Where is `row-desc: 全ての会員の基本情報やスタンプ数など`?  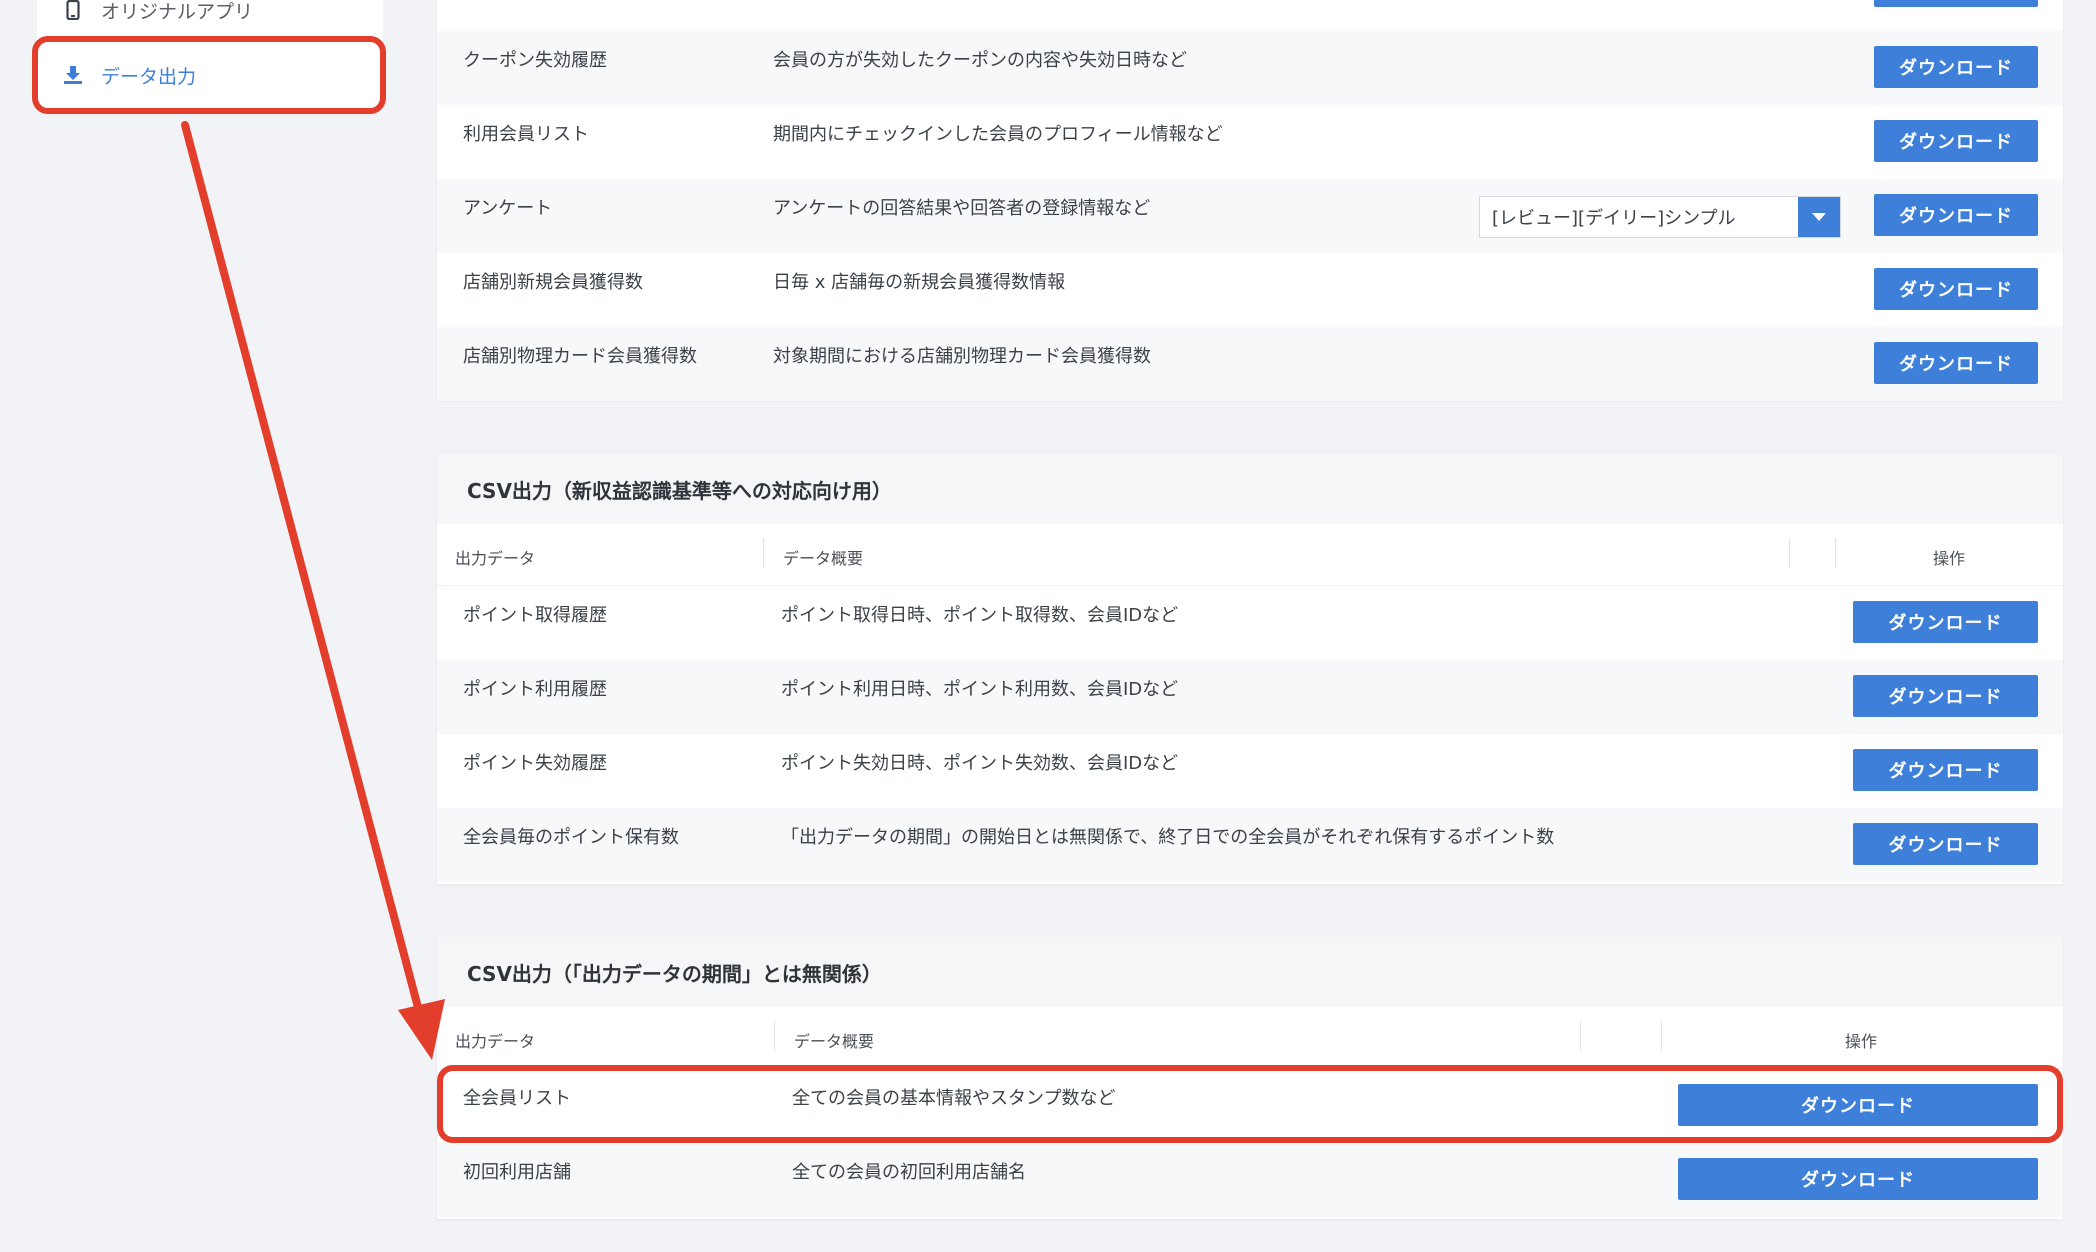 row-desc: 全ての会員の基本情報やスタンプ数など is located at coordinates (954, 1098).